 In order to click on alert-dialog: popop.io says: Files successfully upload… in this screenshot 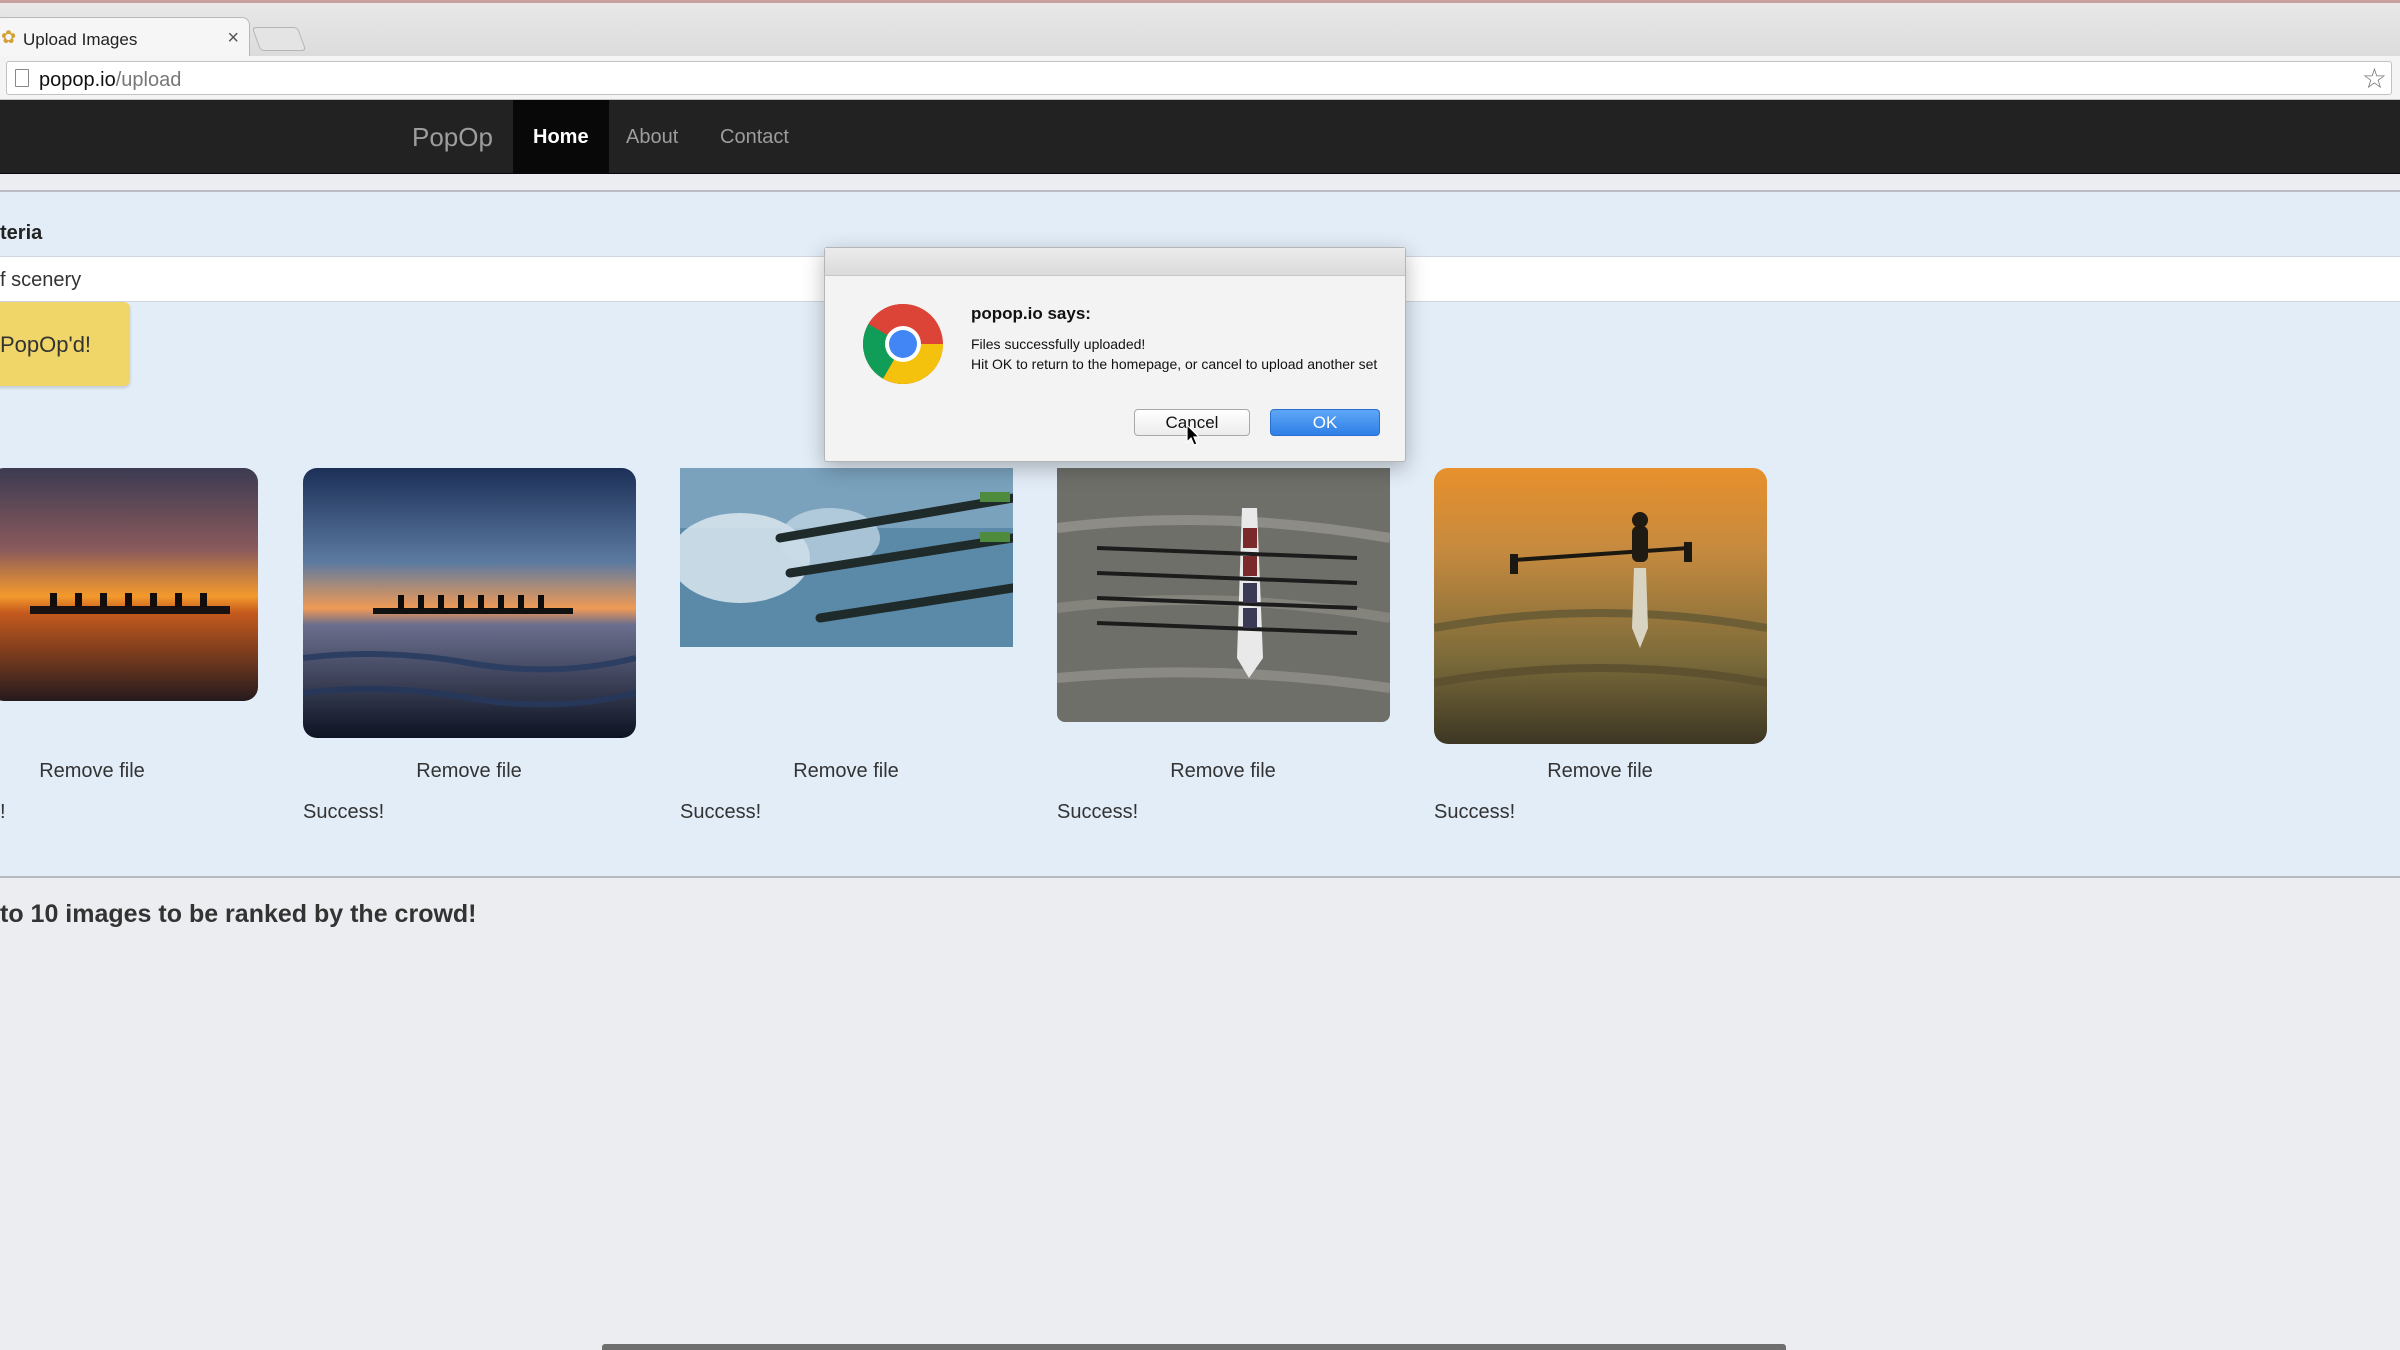, I will do `click(1115, 354)`.